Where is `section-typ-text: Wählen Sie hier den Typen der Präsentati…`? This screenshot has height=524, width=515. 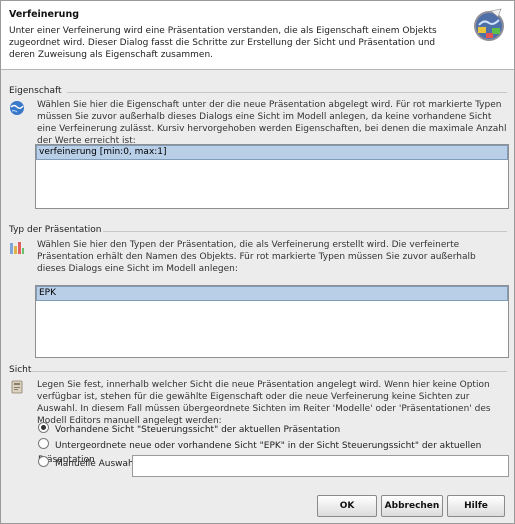
section-typ-text: Wählen Sie hier den Typen der Präsentati… is located at coordinates (256, 257).